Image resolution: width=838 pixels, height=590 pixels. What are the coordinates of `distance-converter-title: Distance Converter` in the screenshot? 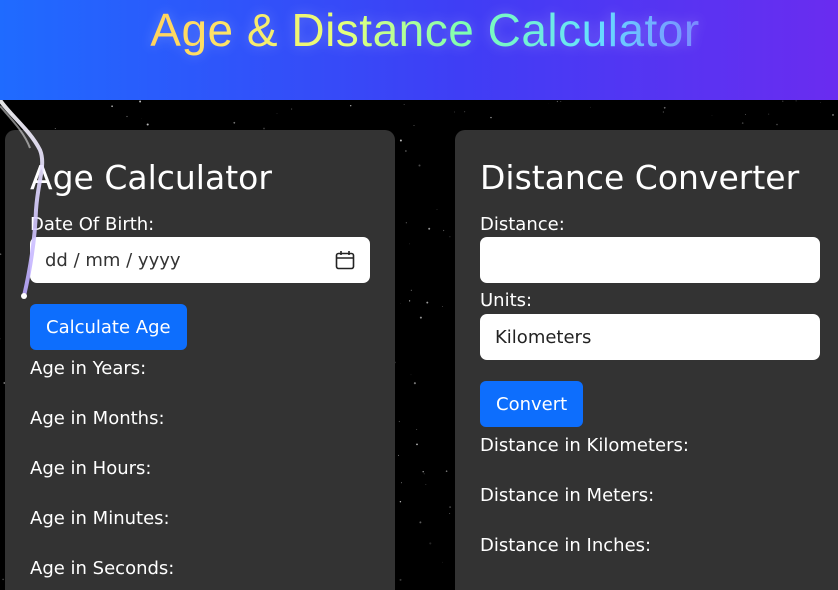 It's located at (640, 177).